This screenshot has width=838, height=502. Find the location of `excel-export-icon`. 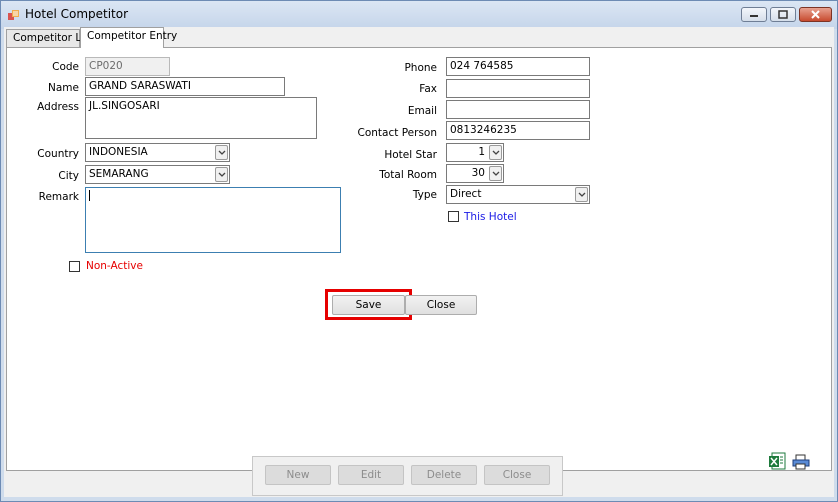

excel-export-icon is located at coordinates (777, 461).